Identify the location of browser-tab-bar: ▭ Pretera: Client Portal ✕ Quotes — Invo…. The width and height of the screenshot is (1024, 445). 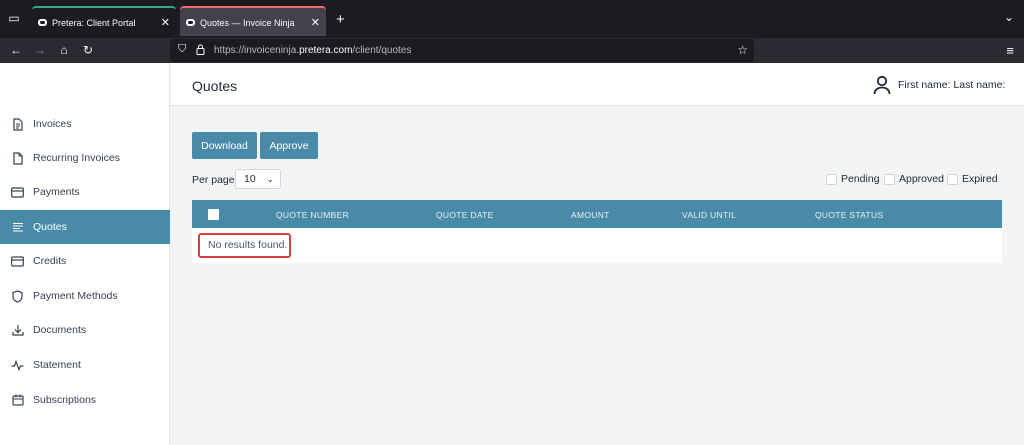
(512, 19).